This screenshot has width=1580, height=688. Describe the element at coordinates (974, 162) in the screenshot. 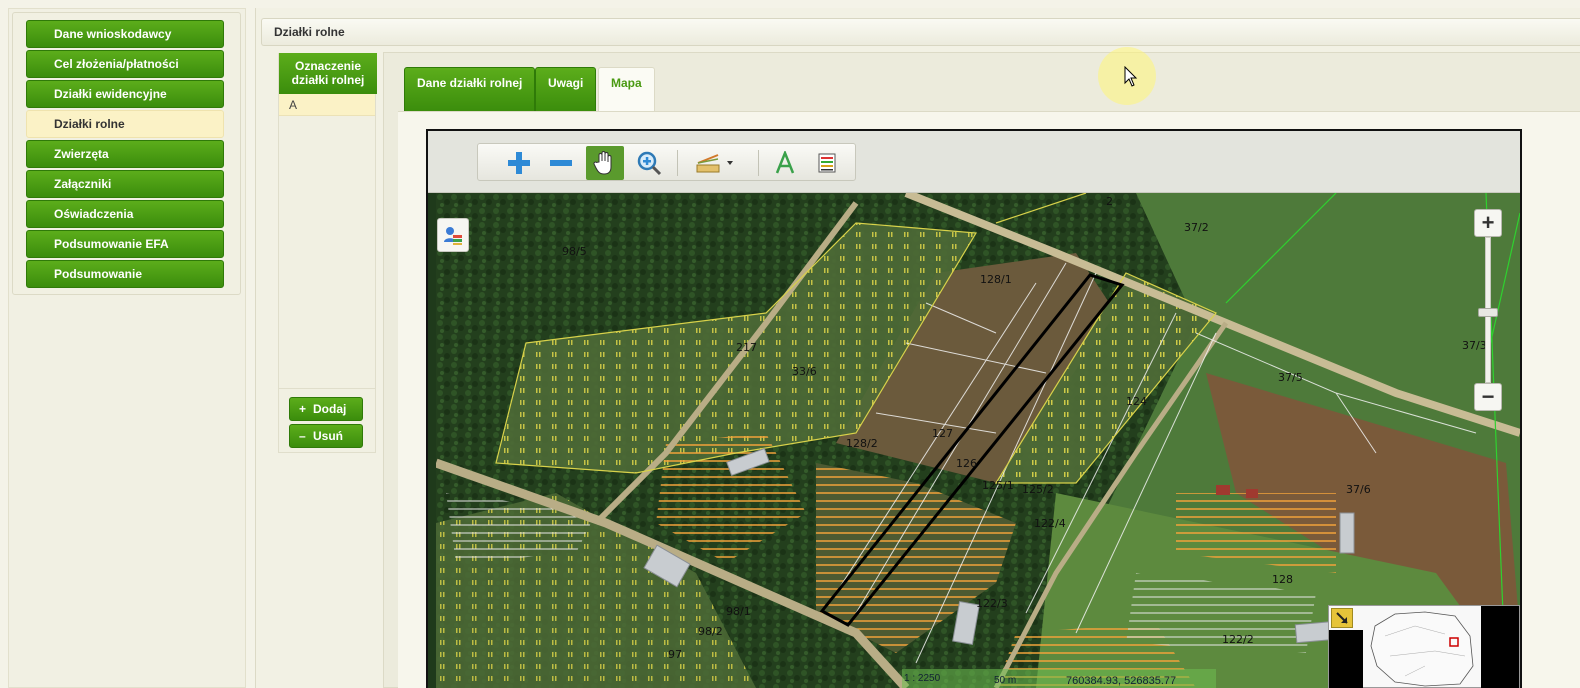

I see `map-toolbar` at that location.